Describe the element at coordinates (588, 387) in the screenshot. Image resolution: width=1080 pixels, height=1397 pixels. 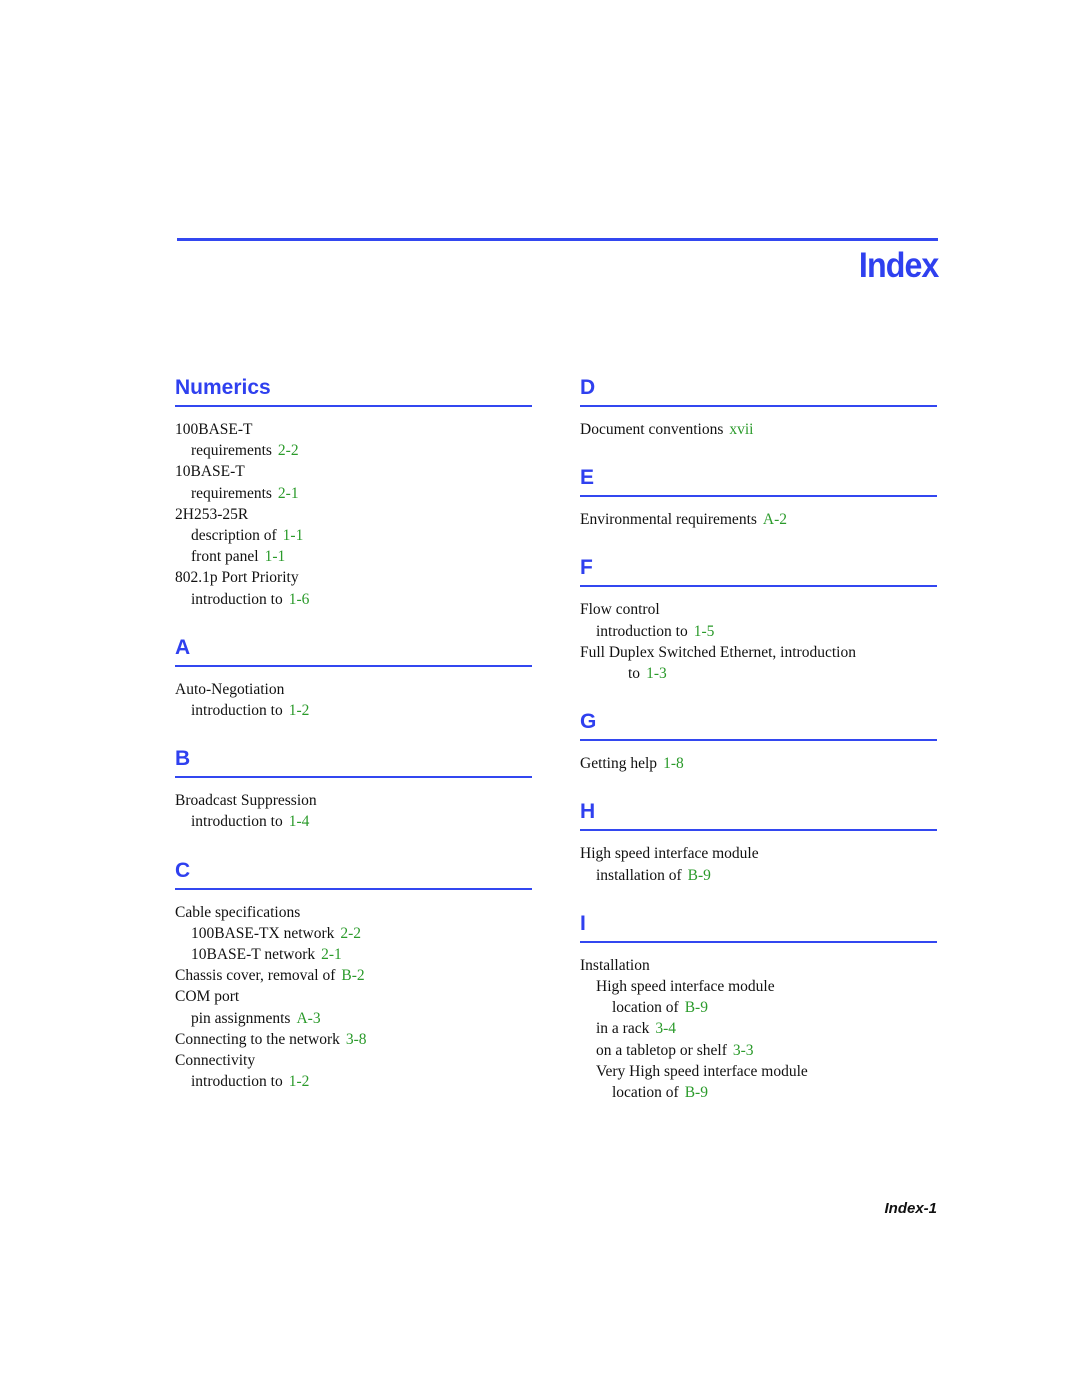
I see `section-heading: D` at that location.